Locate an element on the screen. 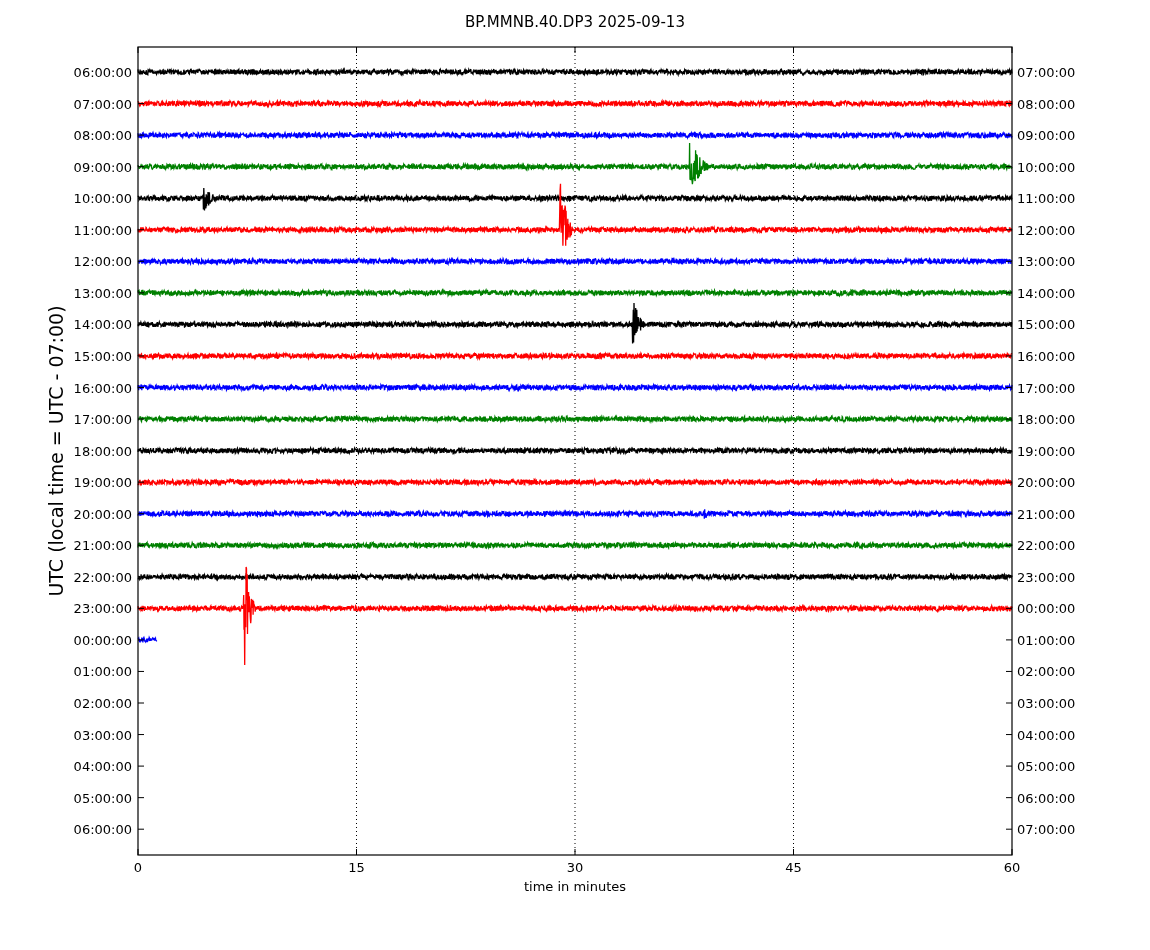  y-axis-label: UTC (local time = UTC - 07:00) is located at coordinates (56, 451).